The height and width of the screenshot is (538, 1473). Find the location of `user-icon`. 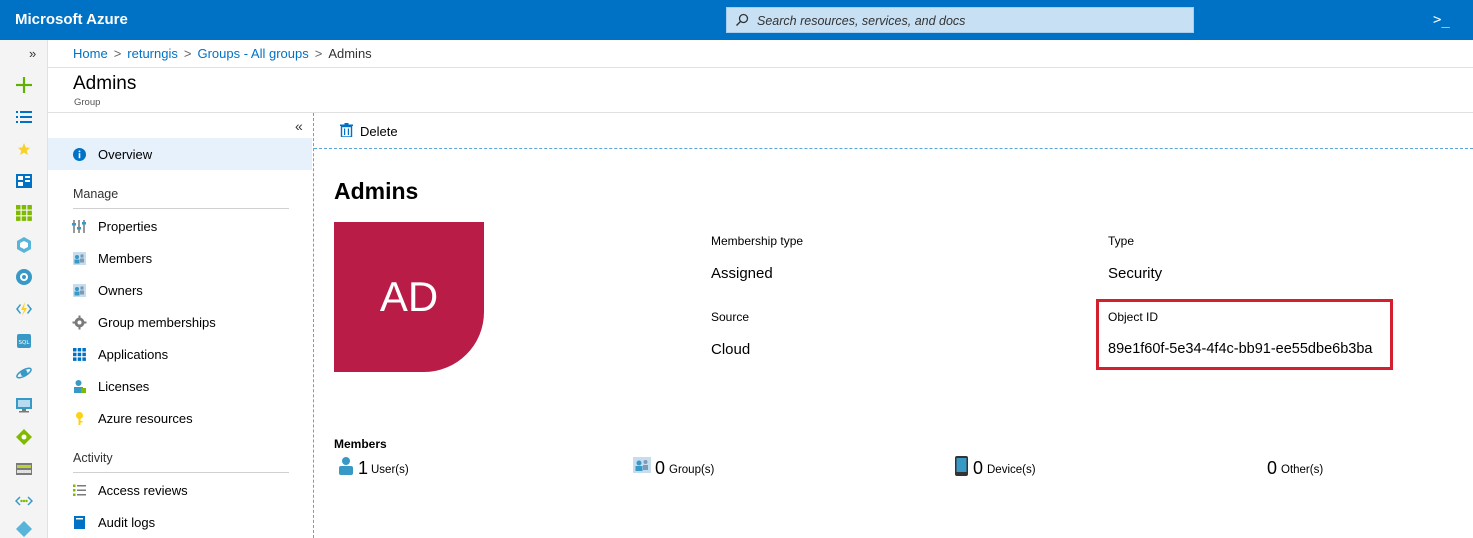

user-icon is located at coordinates (346, 466).